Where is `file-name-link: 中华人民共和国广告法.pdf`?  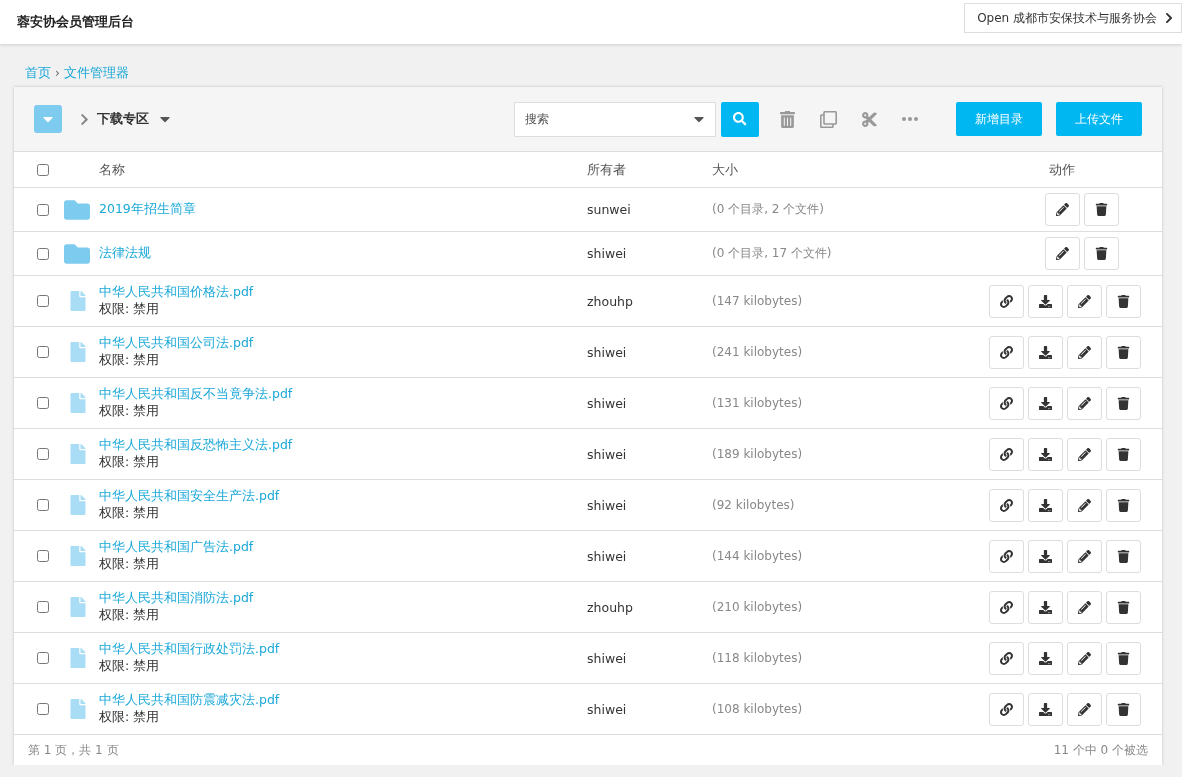 file-name-link: 中华人民共和国广告法.pdf is located at coordinates (343, 547).